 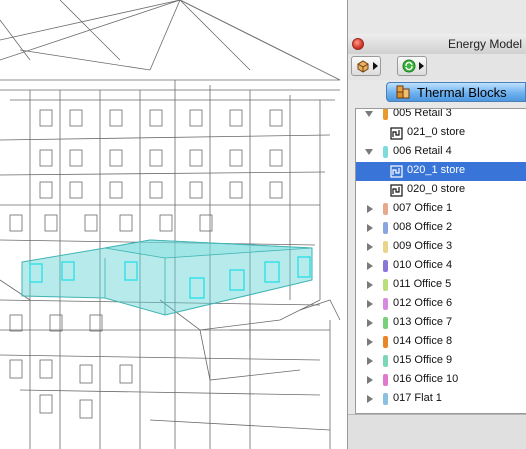 I want to click on tree-group-label: 011 Office 5, so click(x=422, y=284).